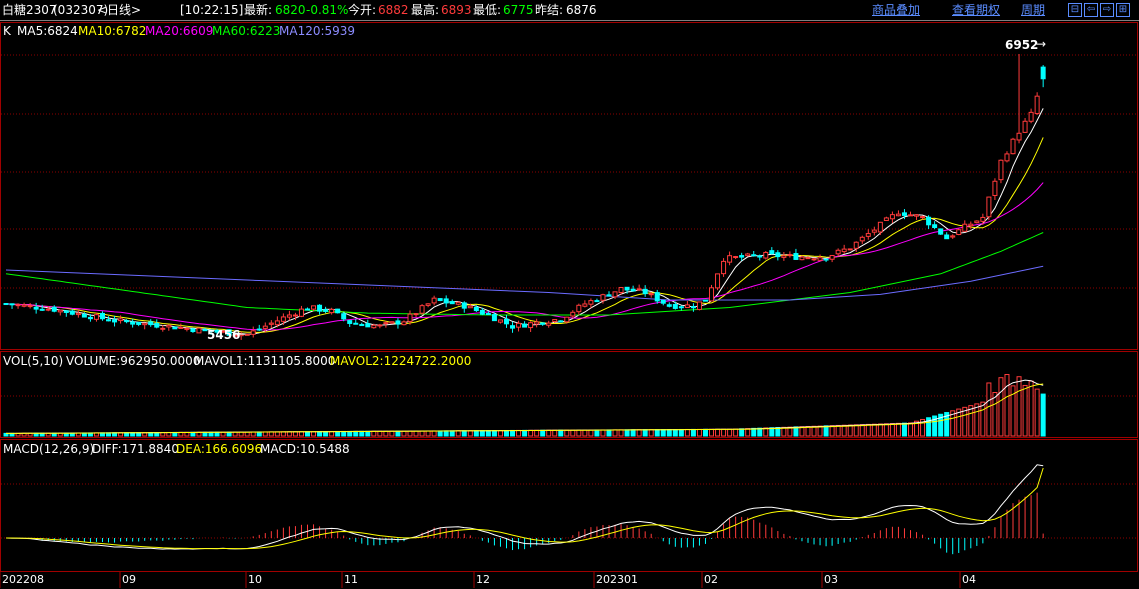  What do you see at coordinates (219, 449) in the screenshot?
I see `macd-legend-dea: DEA:166.6096` at bounding box center [219, 449].